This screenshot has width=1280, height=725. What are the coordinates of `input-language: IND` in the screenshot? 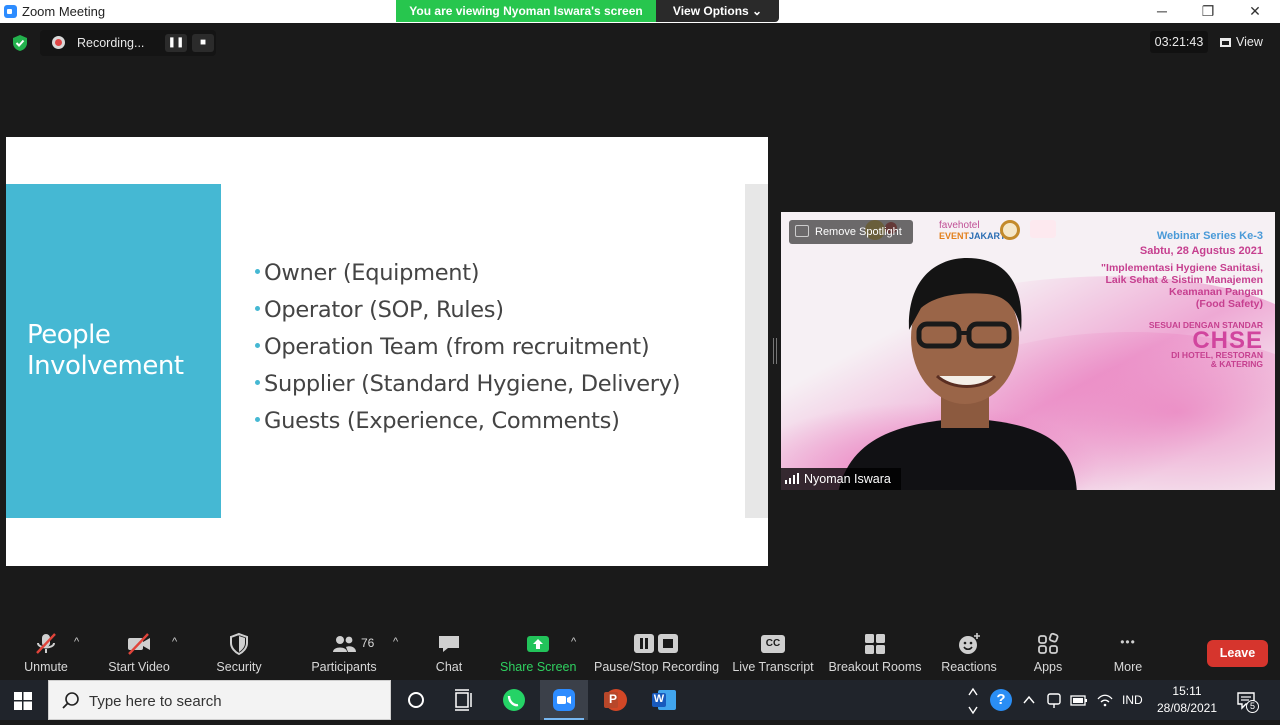 It's located at (1132, 700).